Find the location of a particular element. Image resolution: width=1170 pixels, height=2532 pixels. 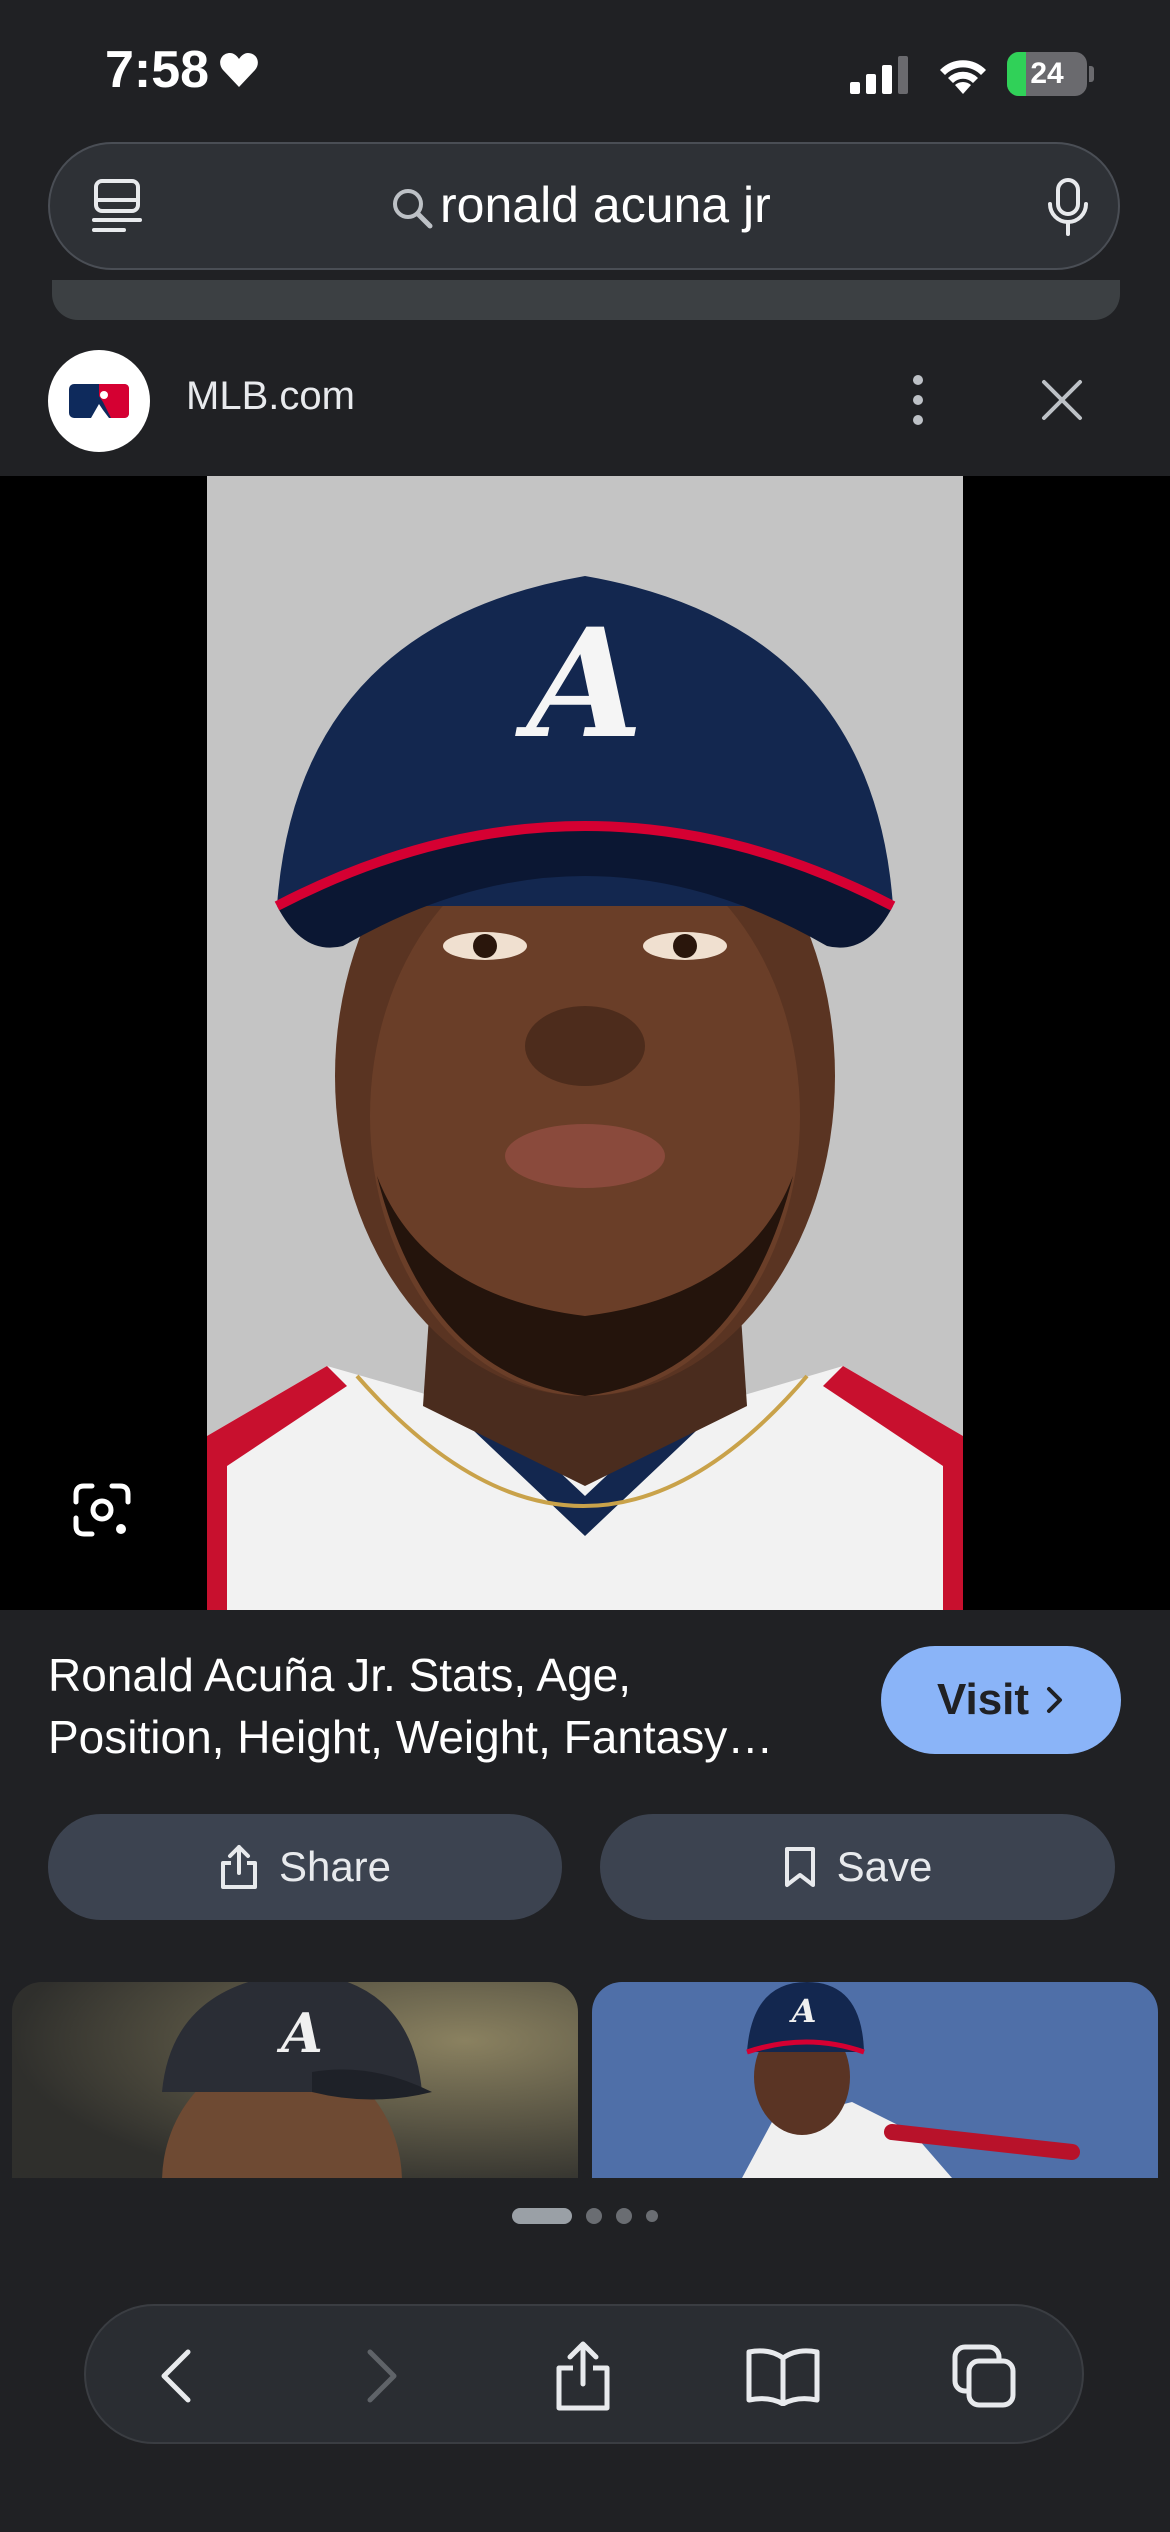

back-button is located at coordinates (176, 2376).